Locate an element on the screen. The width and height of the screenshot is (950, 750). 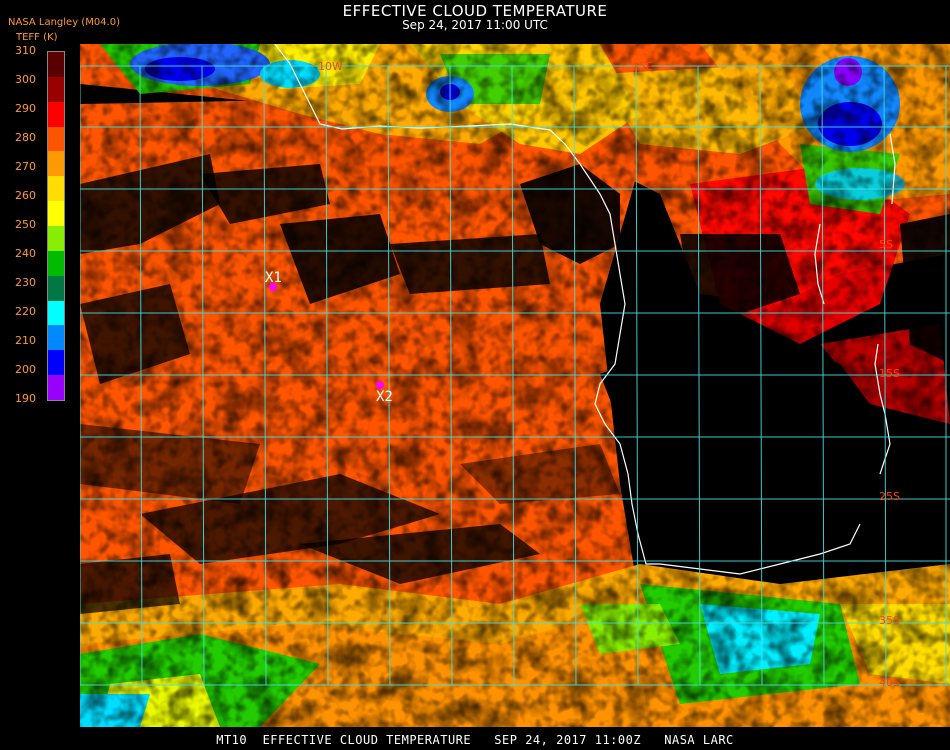
lat-label-25s: 25S is located at coordinates (889, 496).